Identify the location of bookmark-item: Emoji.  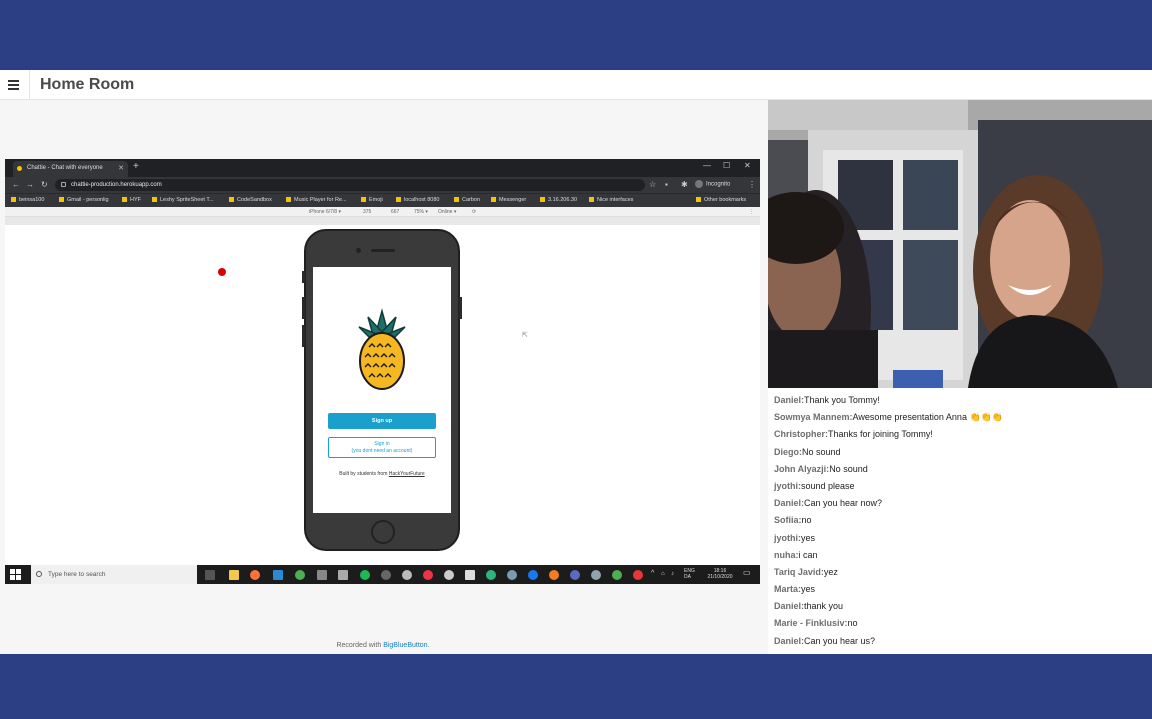
(372, 200).